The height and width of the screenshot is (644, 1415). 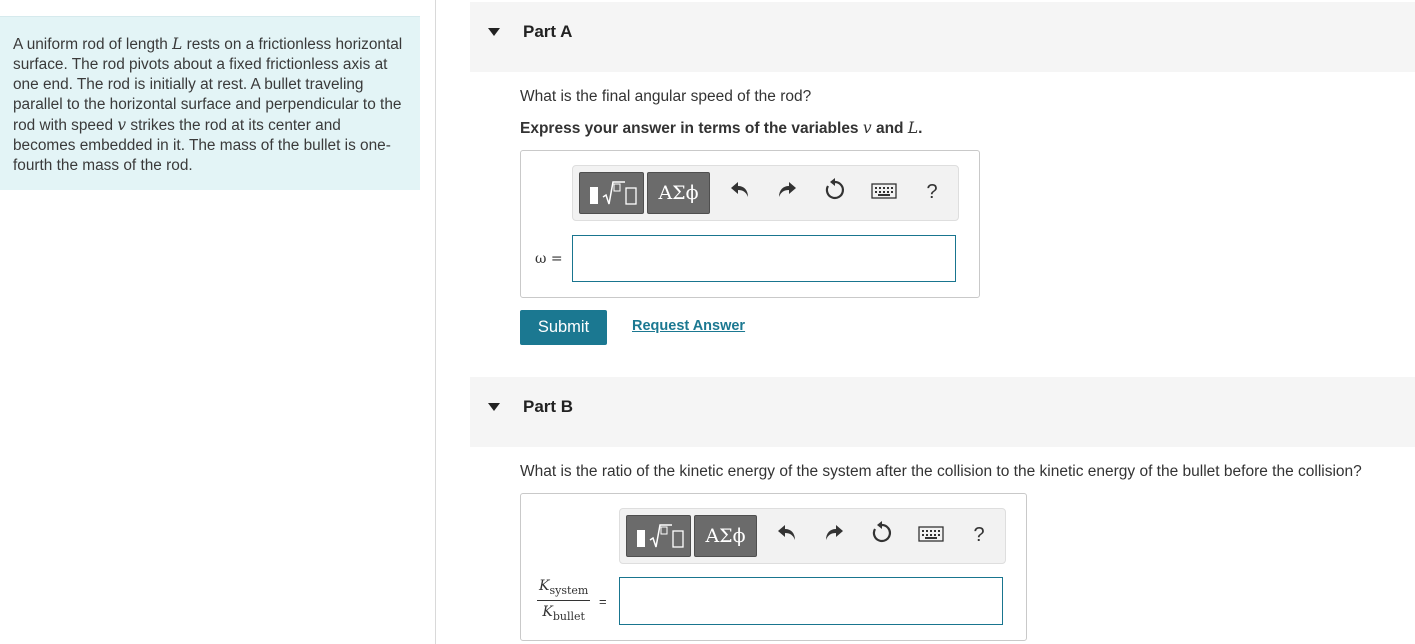 I want to click on part-a-answer-box: ΑΣϕ ? ω =, so click(x=750, y=224).